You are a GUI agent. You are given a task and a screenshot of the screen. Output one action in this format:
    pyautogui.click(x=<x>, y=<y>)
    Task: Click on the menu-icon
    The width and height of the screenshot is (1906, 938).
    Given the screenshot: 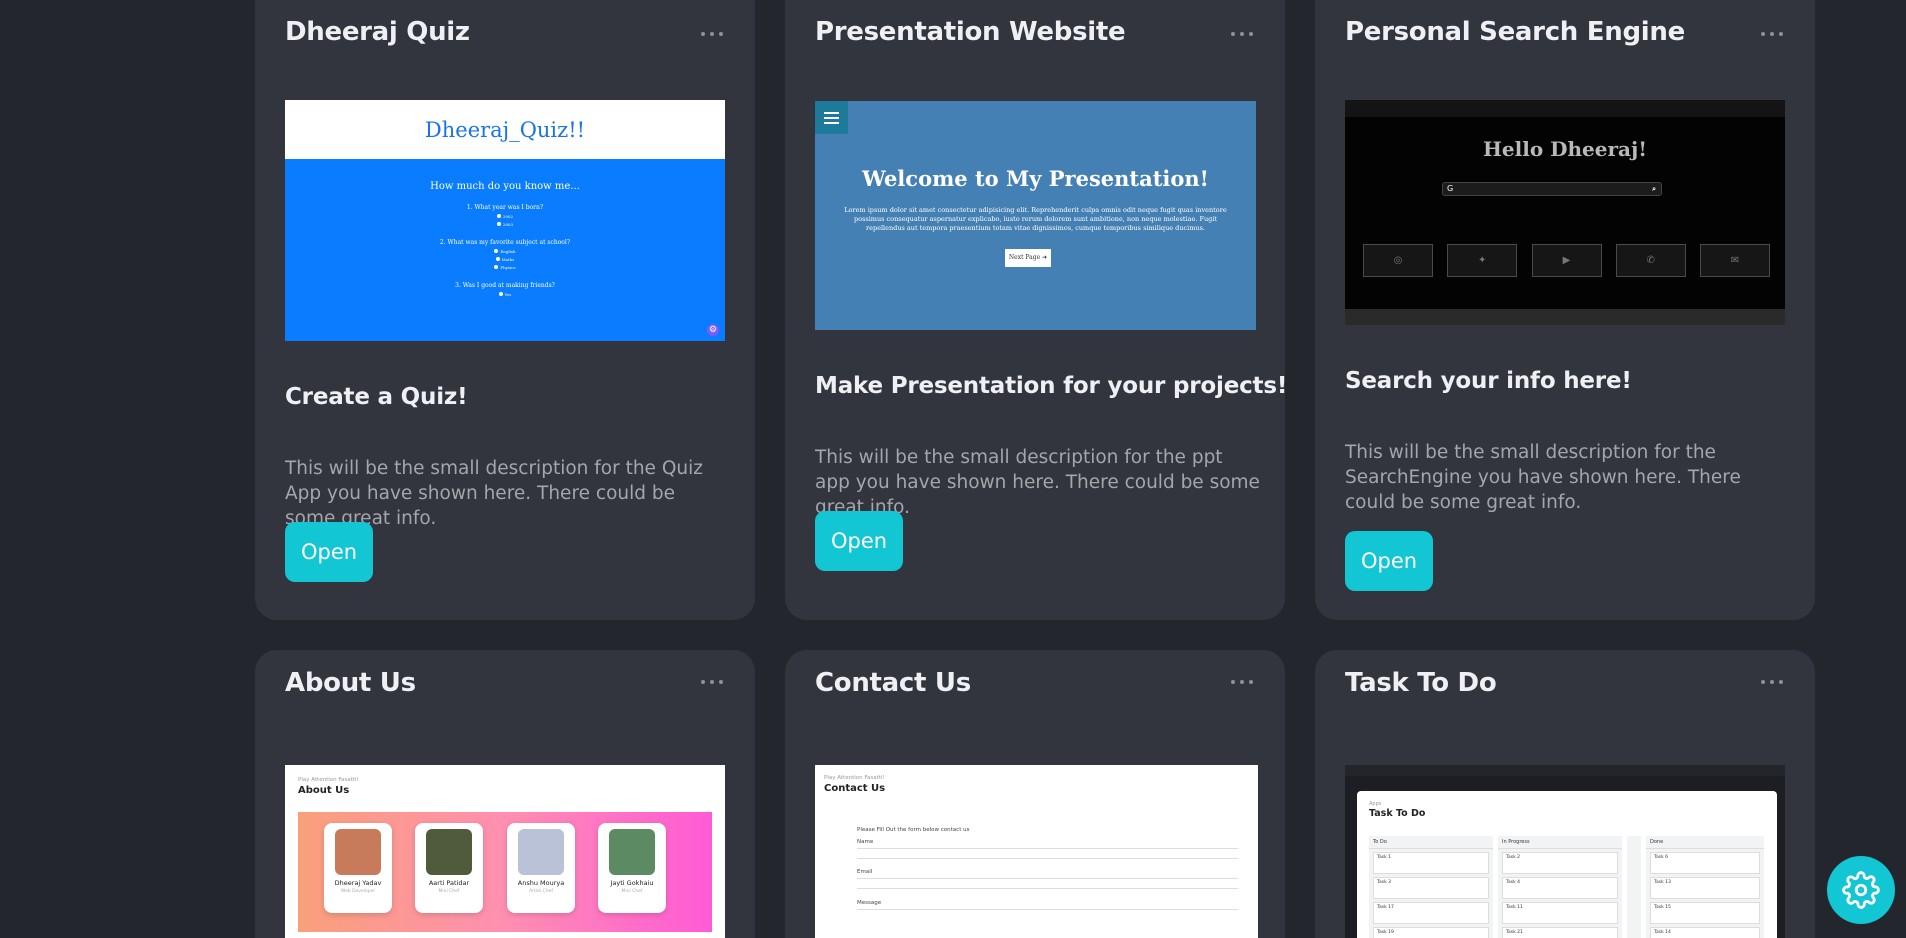 What is the action you would take?
    pyautogui.click(x=831, y=117)
    